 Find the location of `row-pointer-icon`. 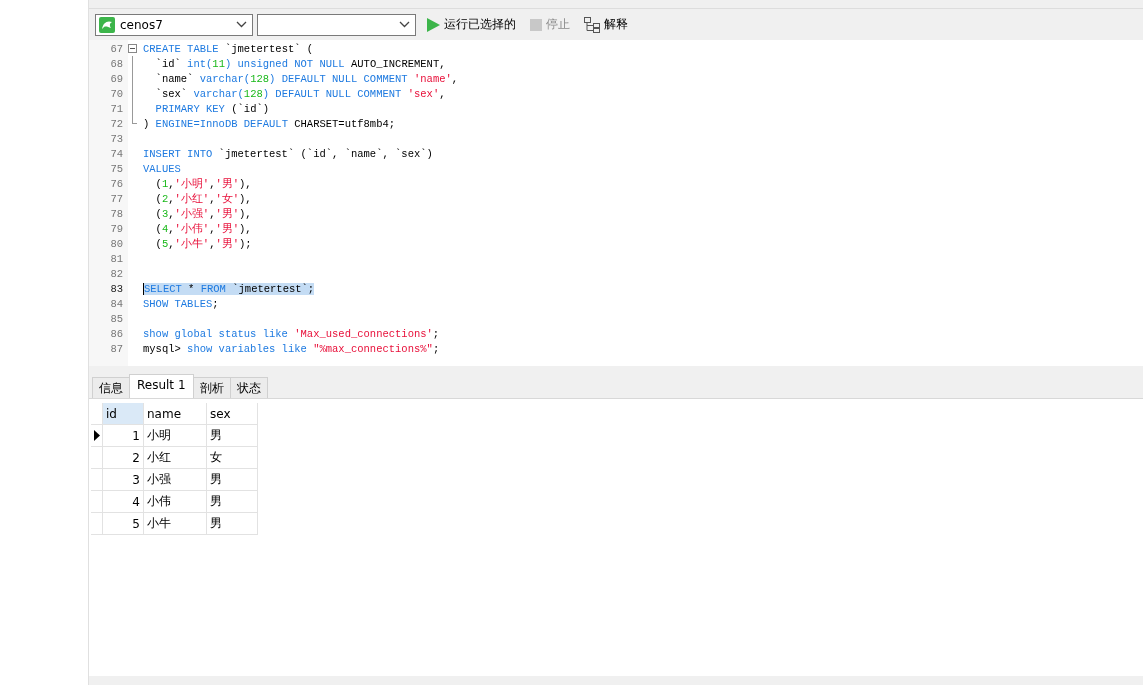

row-pointer-icon is located at coordinates (96, 435).